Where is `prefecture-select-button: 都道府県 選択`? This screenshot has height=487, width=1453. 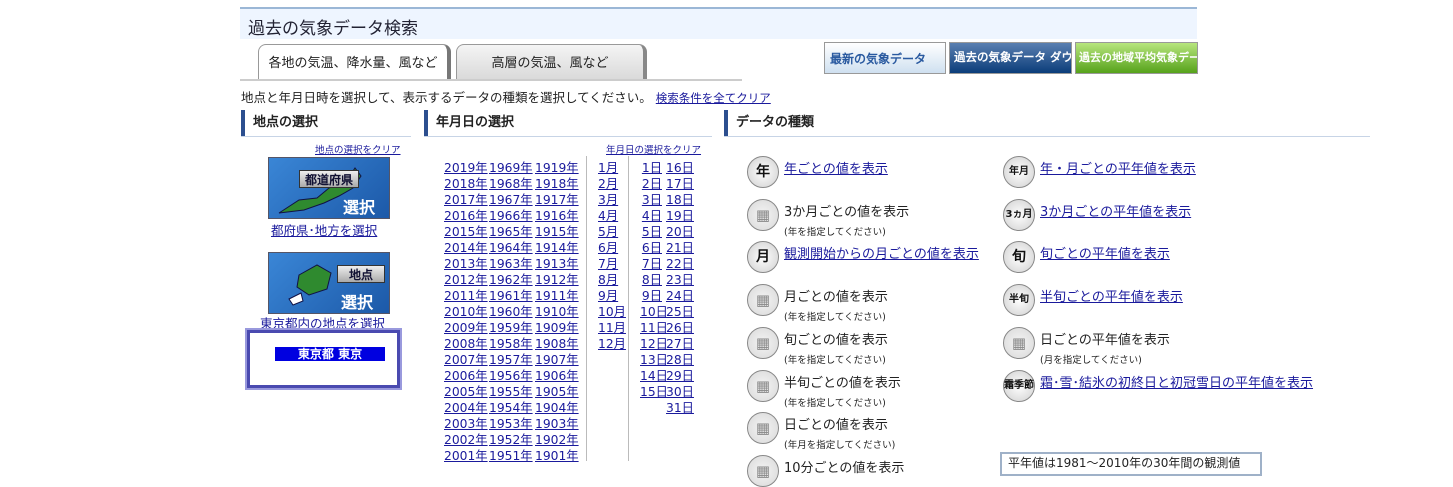
prefecture-select-button: 都道府県 選択 is located at coordinates (329, 188).